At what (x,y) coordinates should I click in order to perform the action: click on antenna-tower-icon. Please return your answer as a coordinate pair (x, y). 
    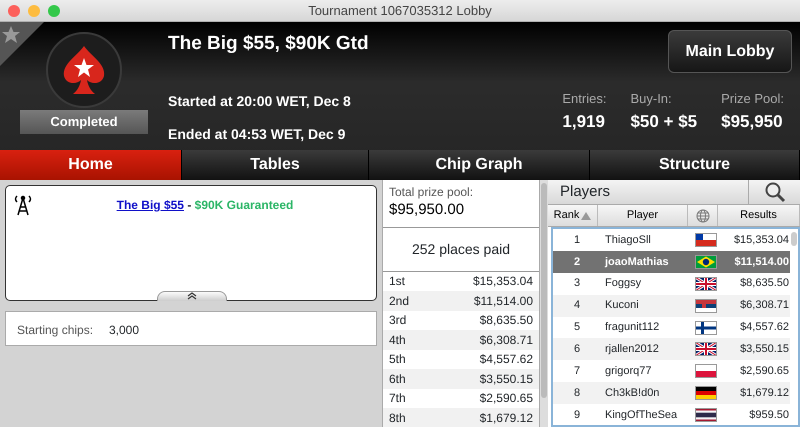
    Looking at the image, I should click on (23, 205).